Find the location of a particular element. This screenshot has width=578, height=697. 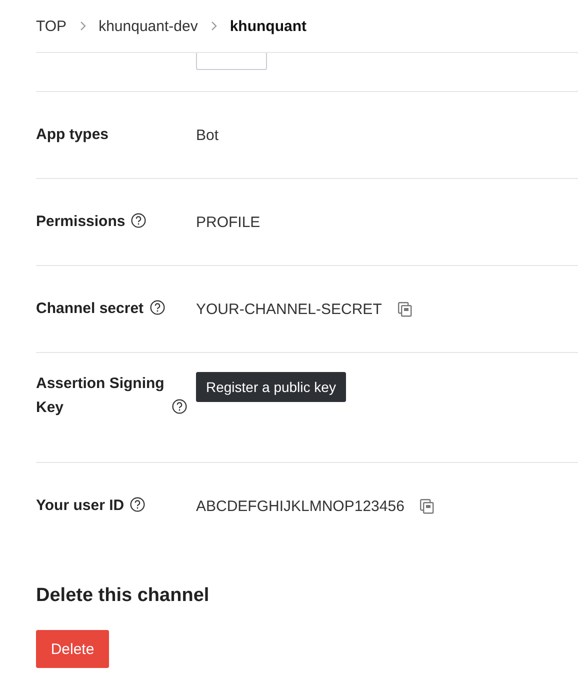

field-value: PROFILE is located at coordinates (228, 222).